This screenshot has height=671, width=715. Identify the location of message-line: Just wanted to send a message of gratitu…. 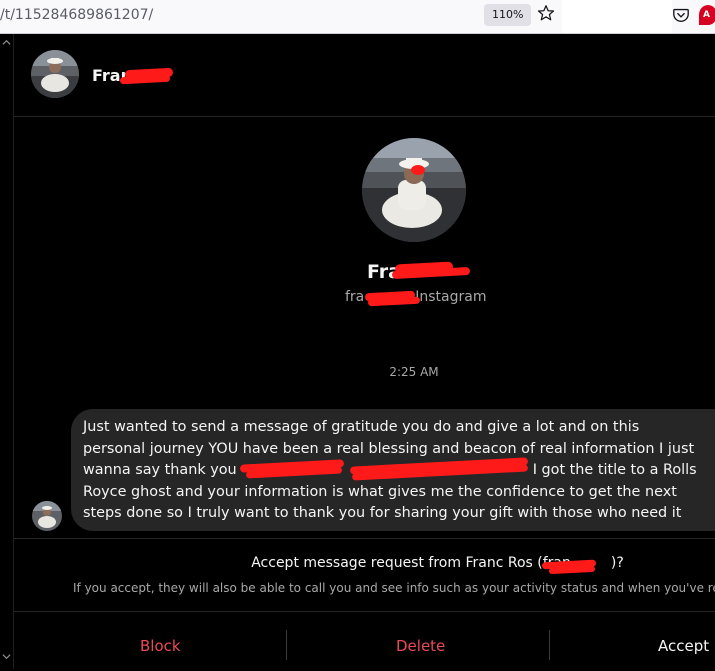
(361, 427).